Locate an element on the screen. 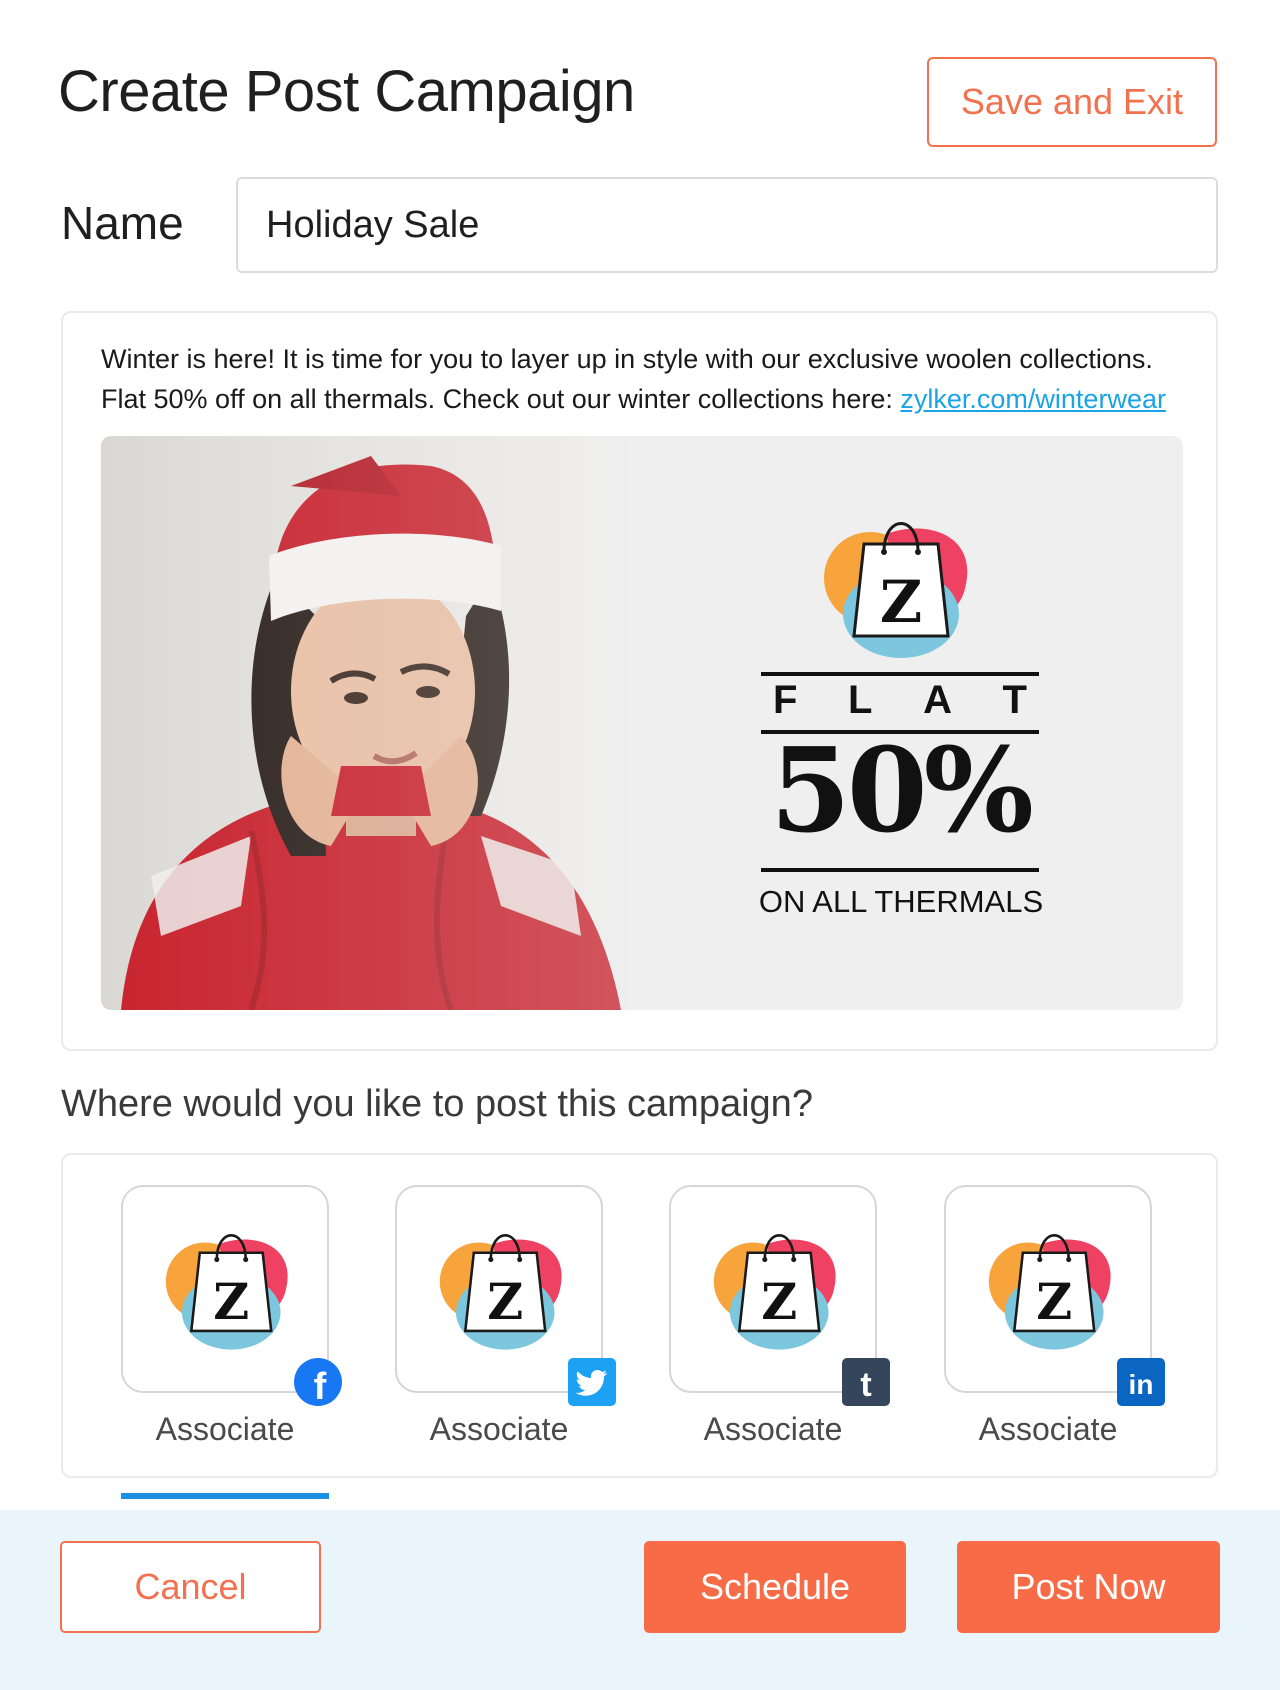  channel-tile: Z in is located at coordinates (1054, 1295).